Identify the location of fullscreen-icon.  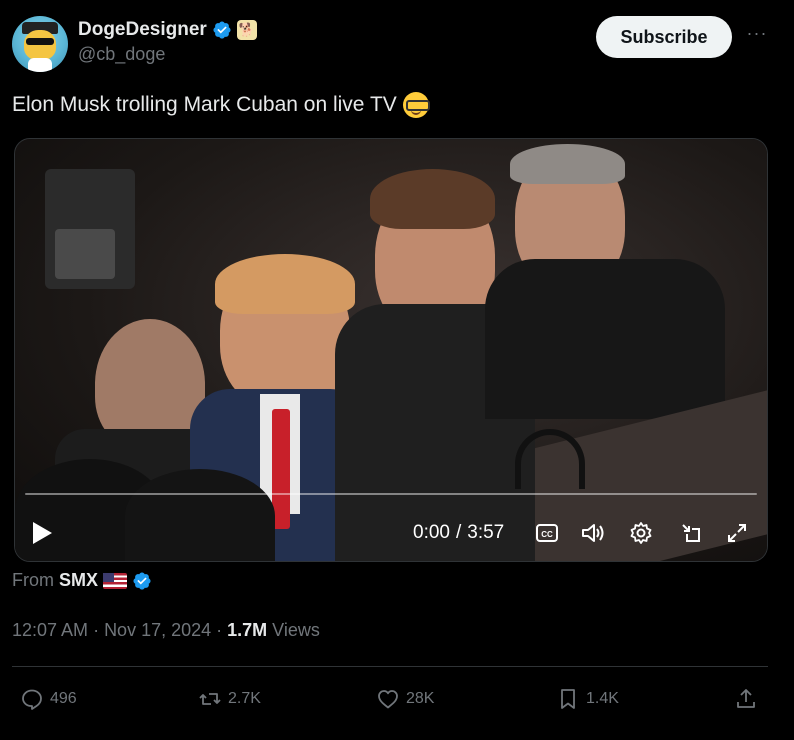
(737, 533).